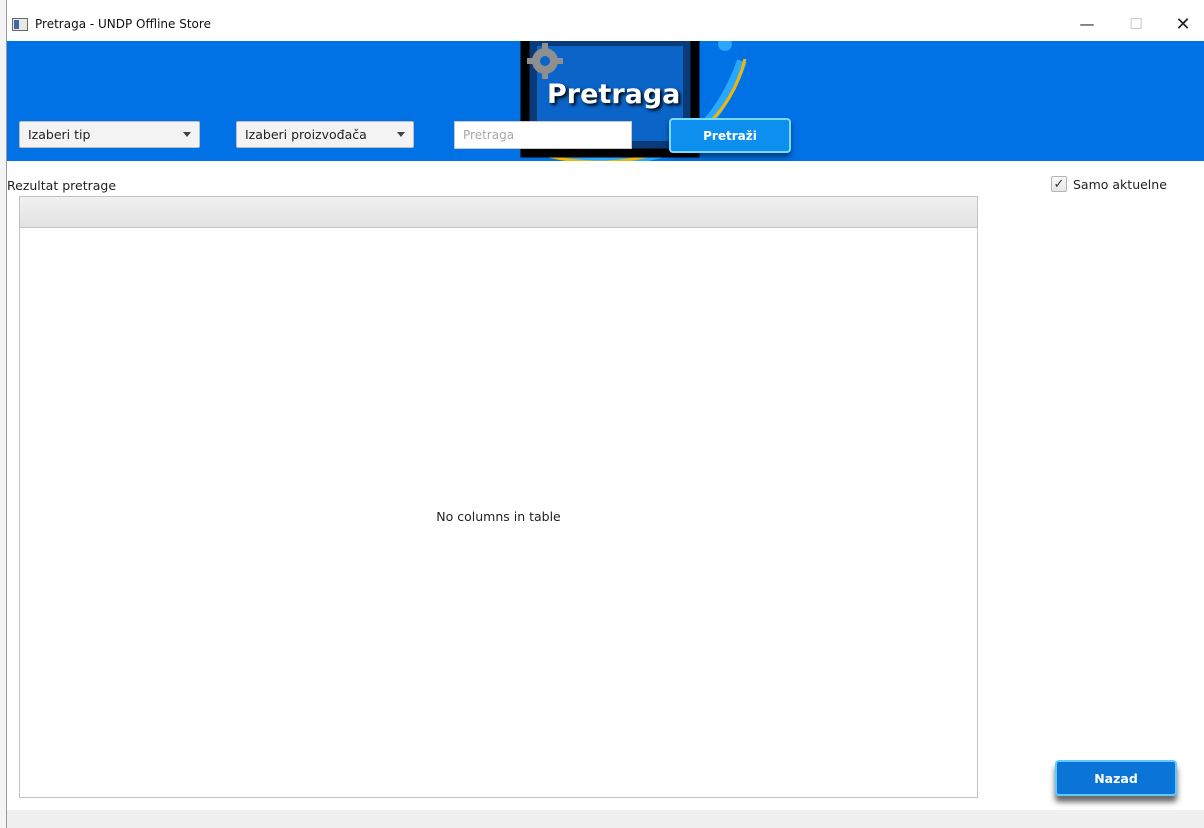 The height and width of the screenshot is (828, 1204). Describe the element at coordinates (306, 134) in the screenshot. I see `manufacturer-select-value: Izaberi proizvođača` at that location.